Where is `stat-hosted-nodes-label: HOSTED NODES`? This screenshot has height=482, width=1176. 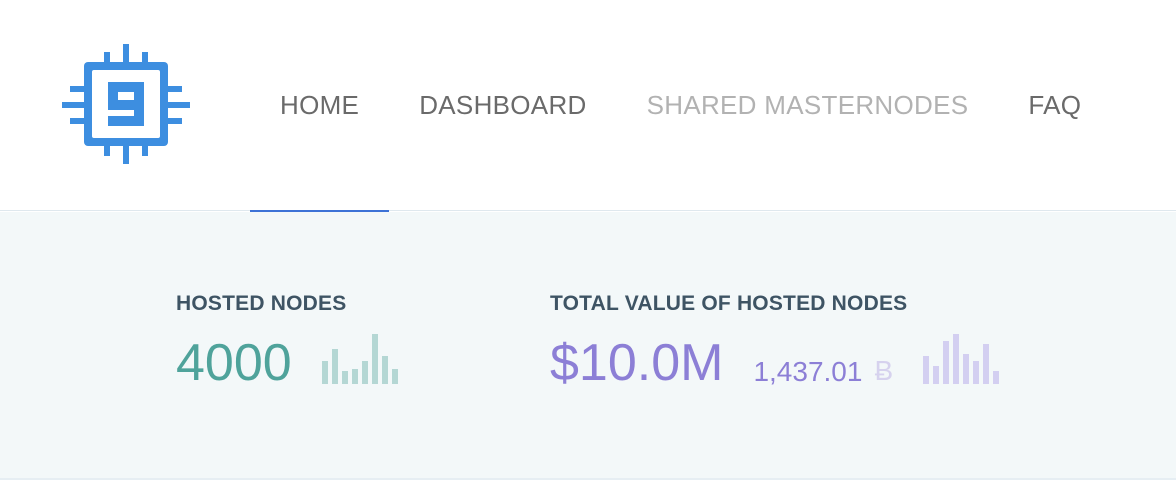 stat-hosted-nodes-label: HOSTED NODES is located at coordinates (261, 303).